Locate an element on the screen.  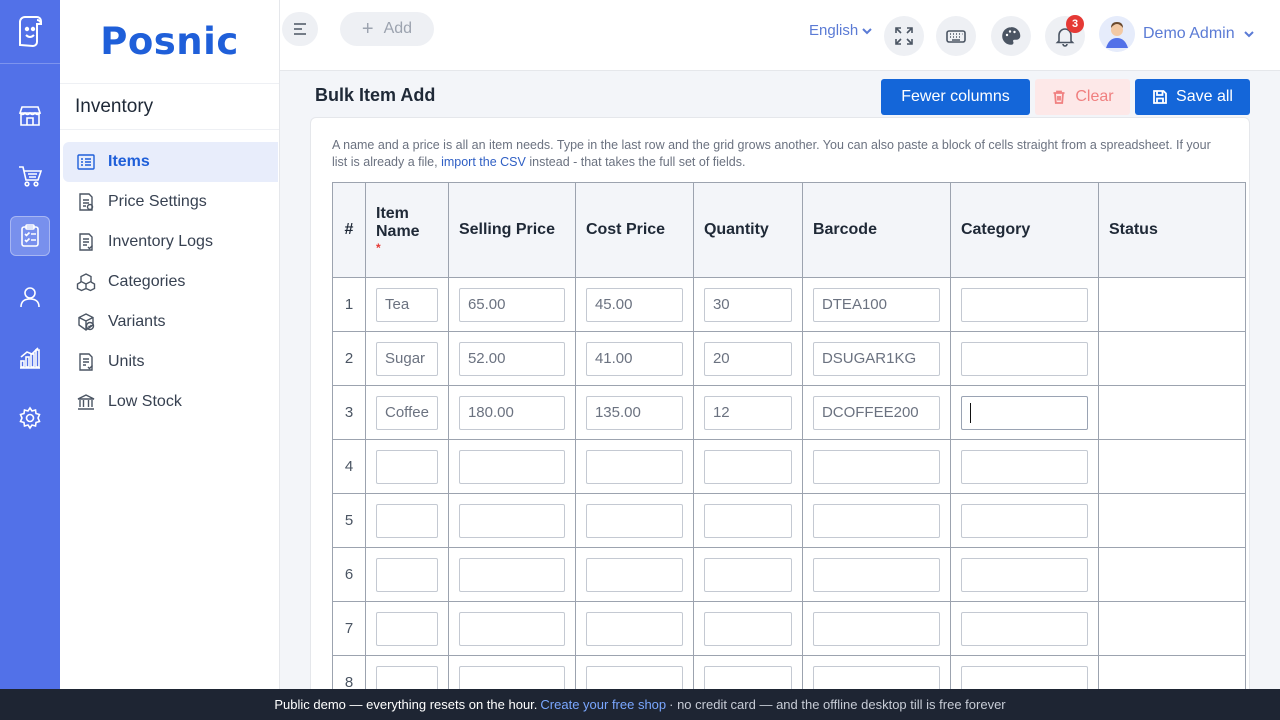
cell-value: Tea is located at coordinates (397, 304).